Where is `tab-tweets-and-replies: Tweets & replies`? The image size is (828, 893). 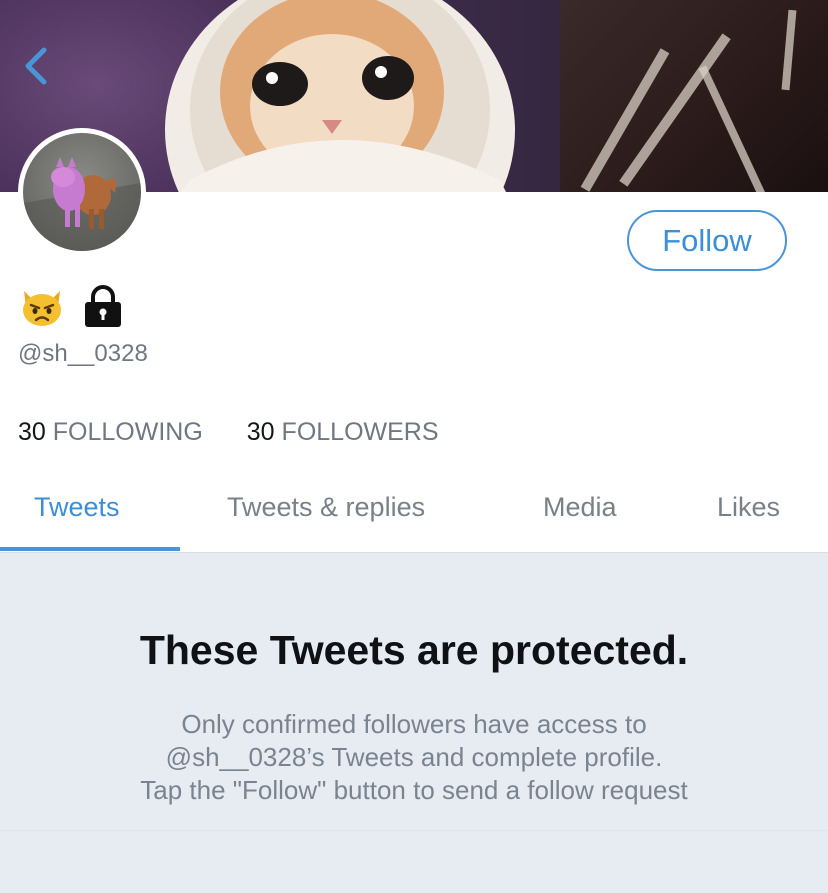 tab-tweets-and-replies: Tweets & replies is located at coordinates (326, 507).